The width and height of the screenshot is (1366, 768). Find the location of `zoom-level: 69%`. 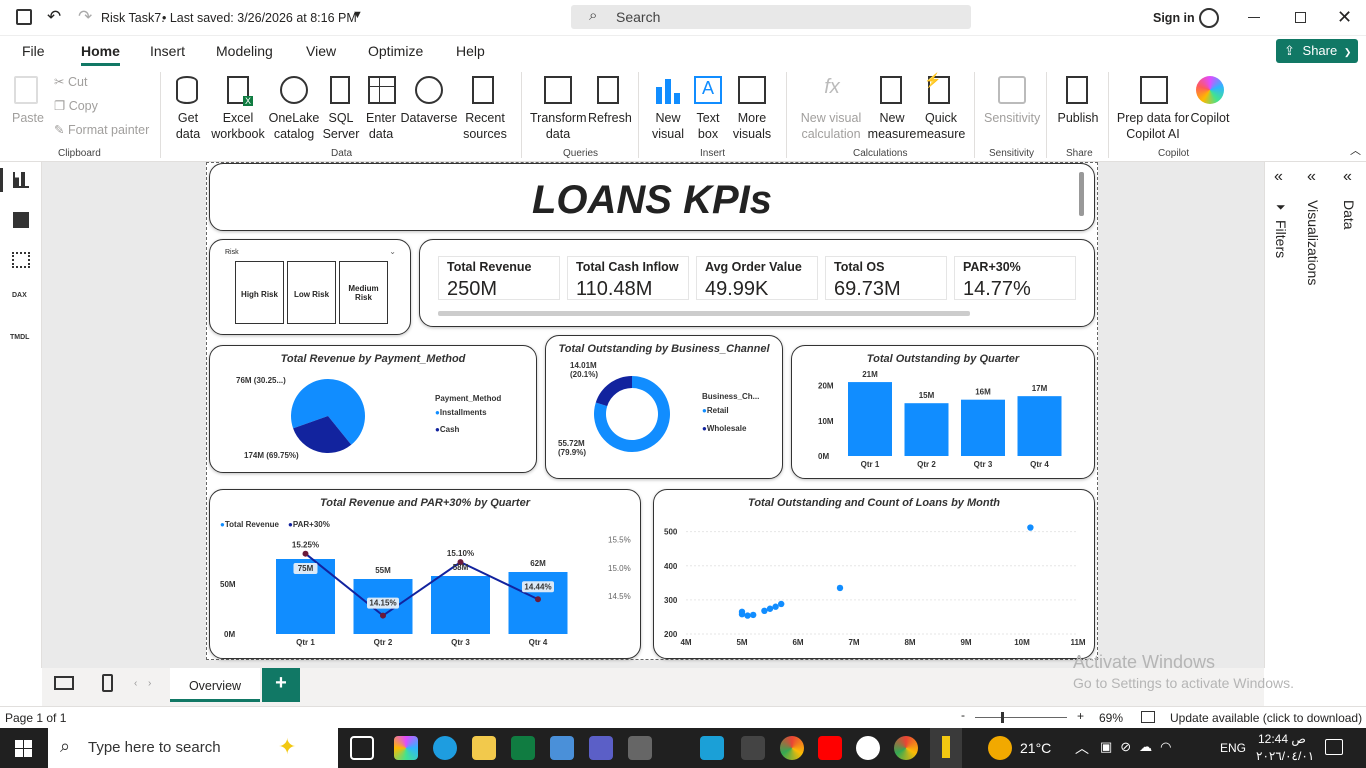

zoom-level: 69% is located at coordinates (1111, 718).